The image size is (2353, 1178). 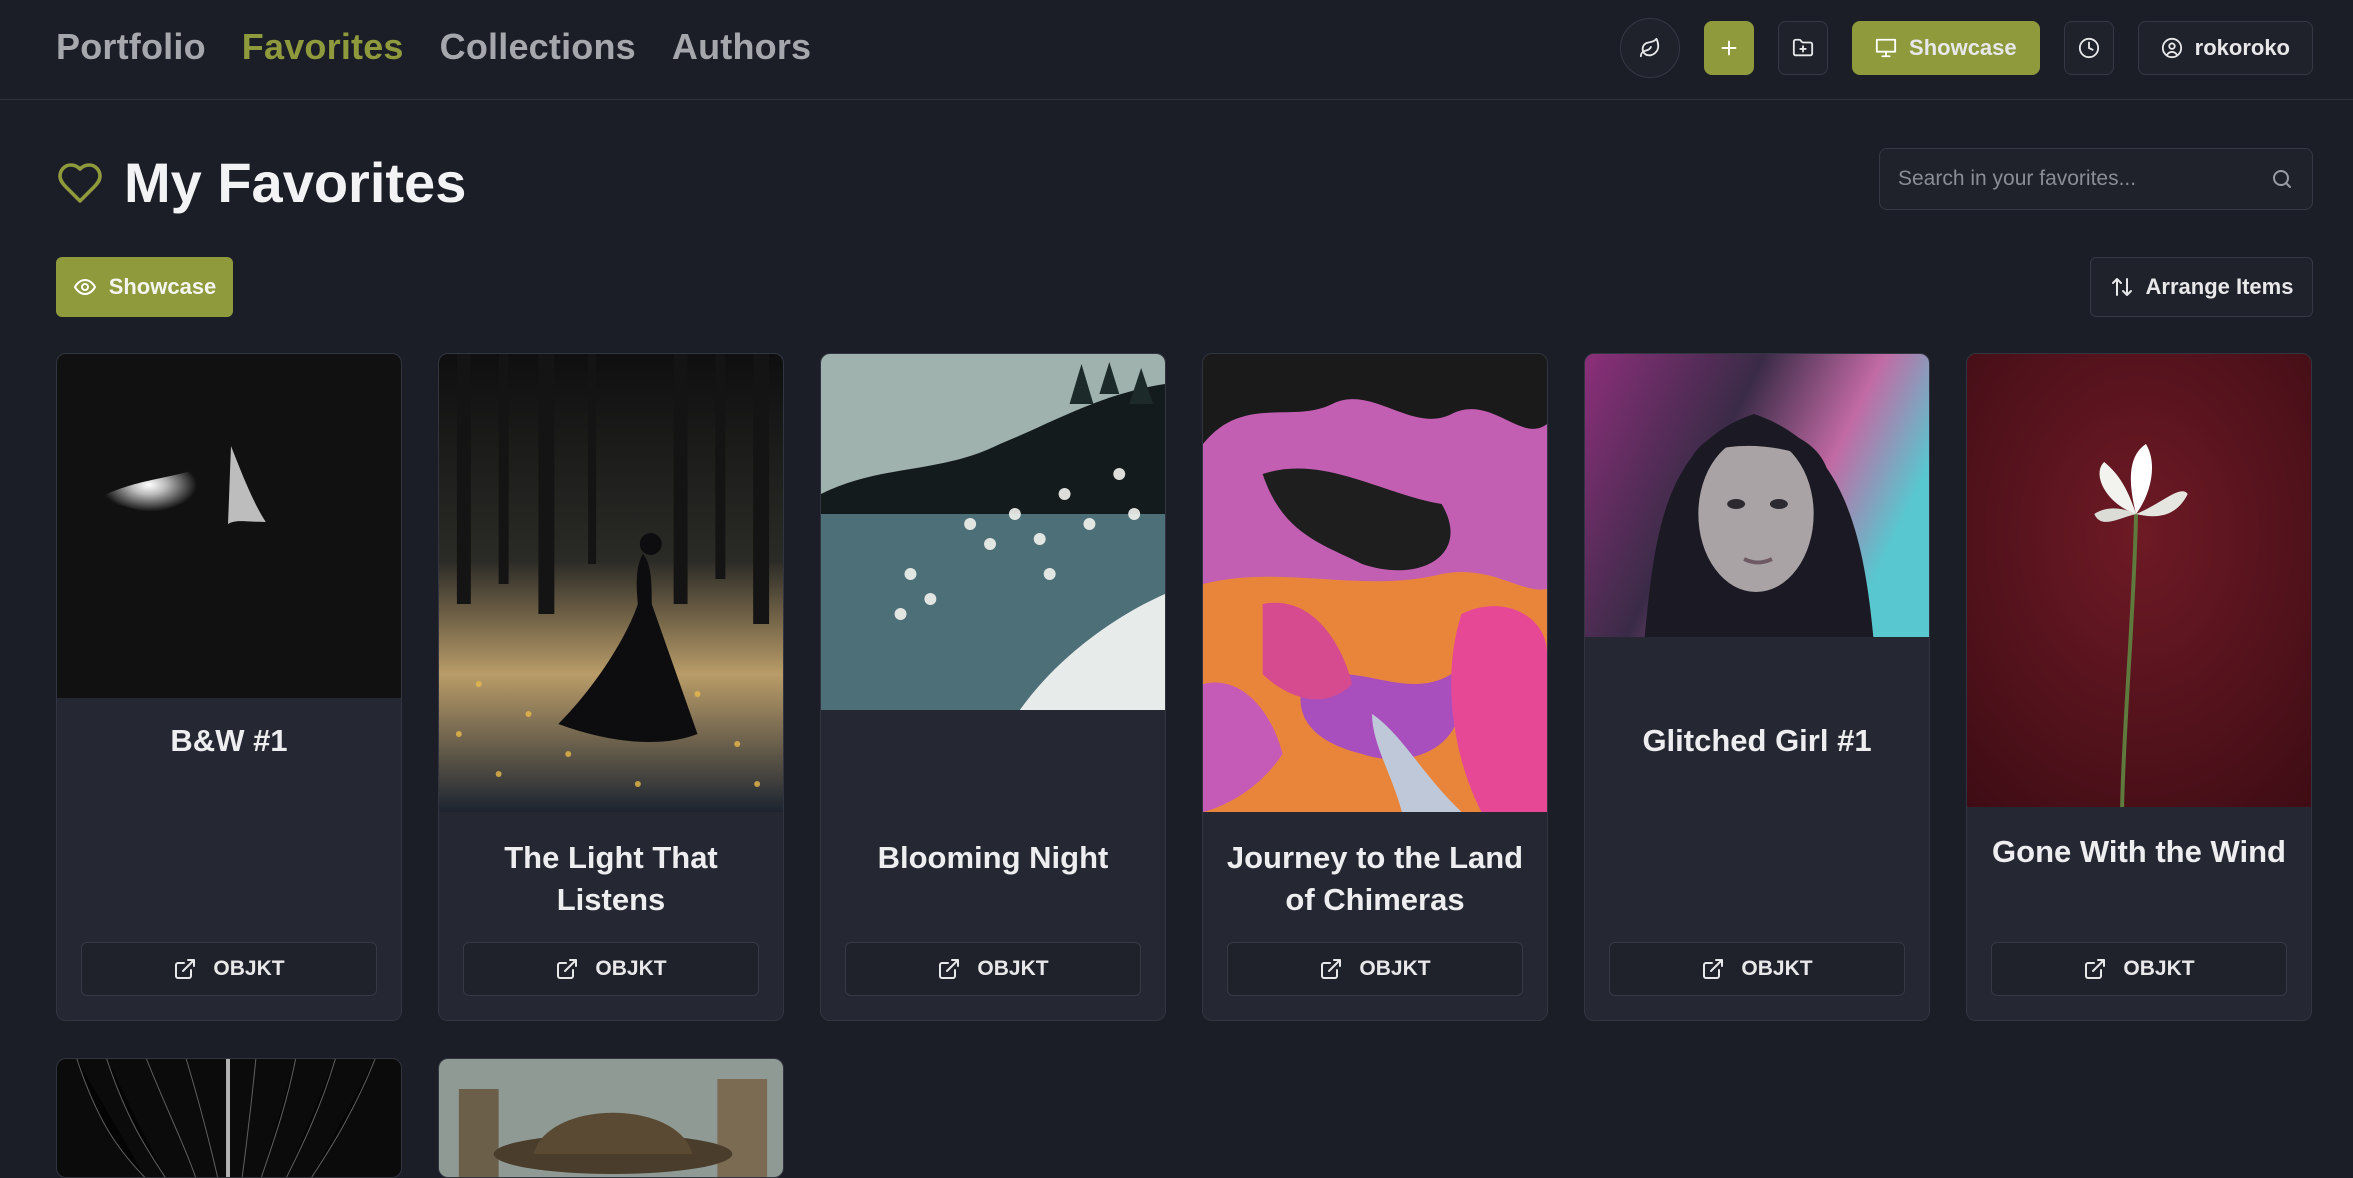 I want to click on nav-collections: Collections, so click(x=538, y=47).